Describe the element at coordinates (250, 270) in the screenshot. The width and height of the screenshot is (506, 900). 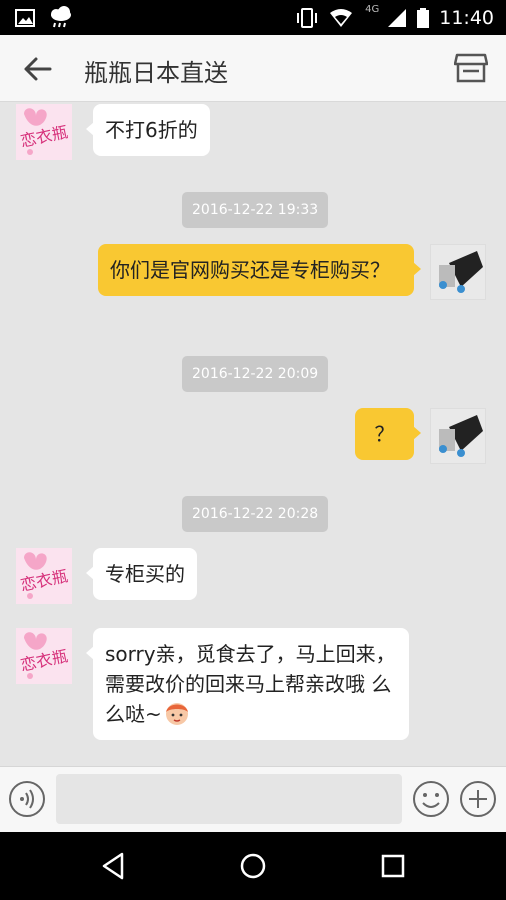
I see `message-text: 你们是官网购买还是专柜购买？` at that location.